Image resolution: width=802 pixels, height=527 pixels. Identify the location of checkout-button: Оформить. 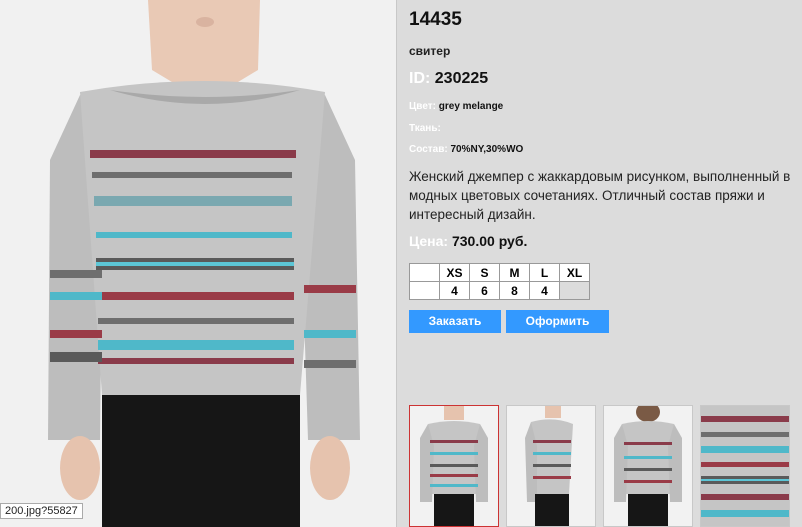
(557, 321).